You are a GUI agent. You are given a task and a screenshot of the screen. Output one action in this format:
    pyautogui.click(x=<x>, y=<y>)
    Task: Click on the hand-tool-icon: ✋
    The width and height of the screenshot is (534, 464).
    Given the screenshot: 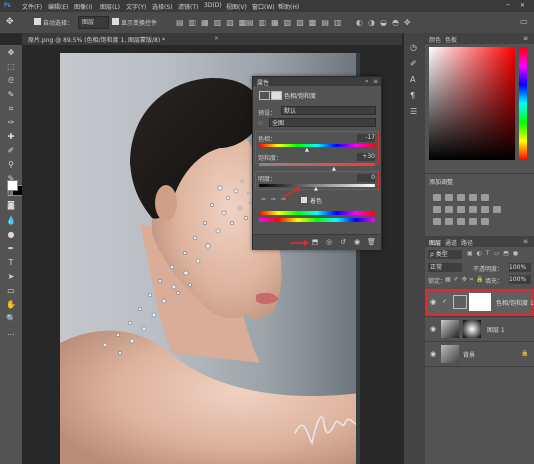 What is the action you would take?
    pyautogui.click(x=11, y=305)
    